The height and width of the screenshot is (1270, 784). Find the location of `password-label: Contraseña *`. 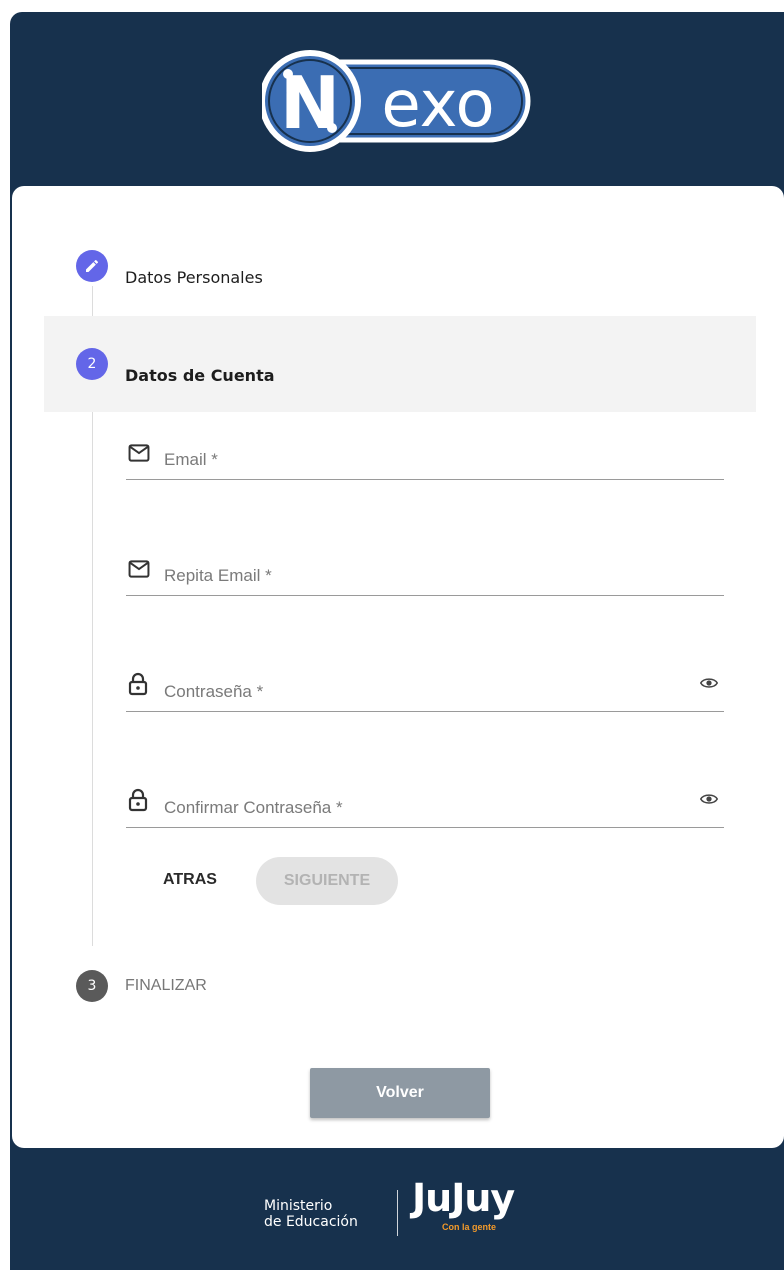

password-label: Contraseña * is located at coordinates (214, 691).